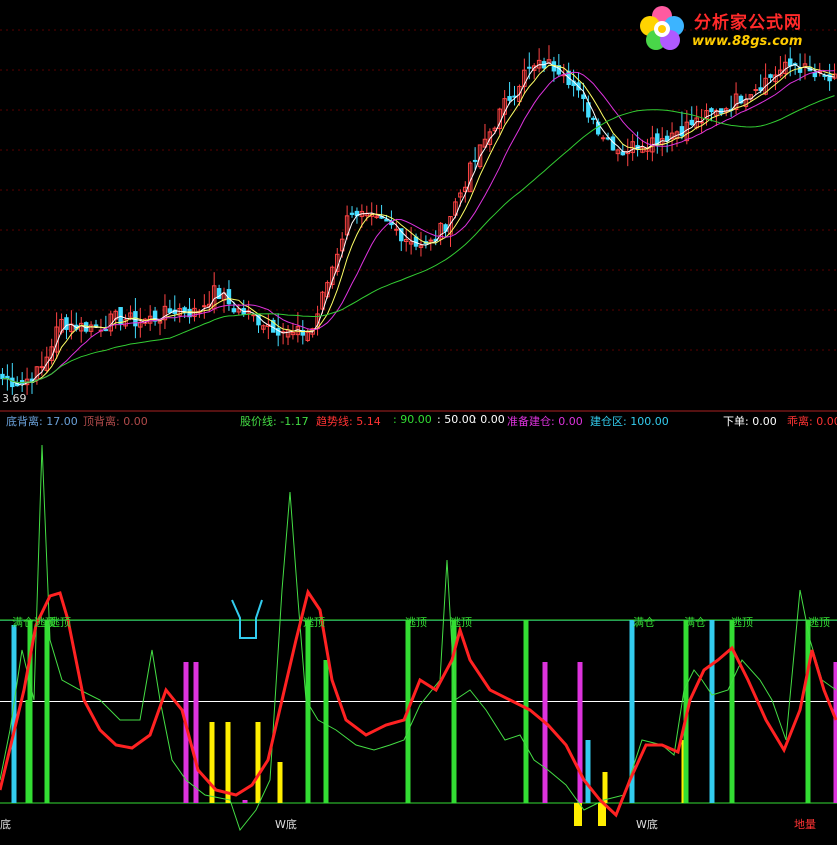  I want to click on header-item: : 50.00, so click(456, 419).